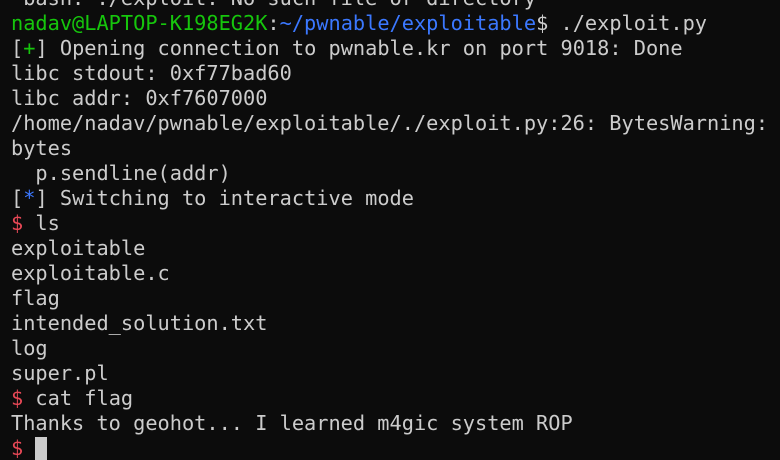 This screenshot has width=780, height=460. I want to click on status-text: Switching to interactive mode, so click(230, 198).